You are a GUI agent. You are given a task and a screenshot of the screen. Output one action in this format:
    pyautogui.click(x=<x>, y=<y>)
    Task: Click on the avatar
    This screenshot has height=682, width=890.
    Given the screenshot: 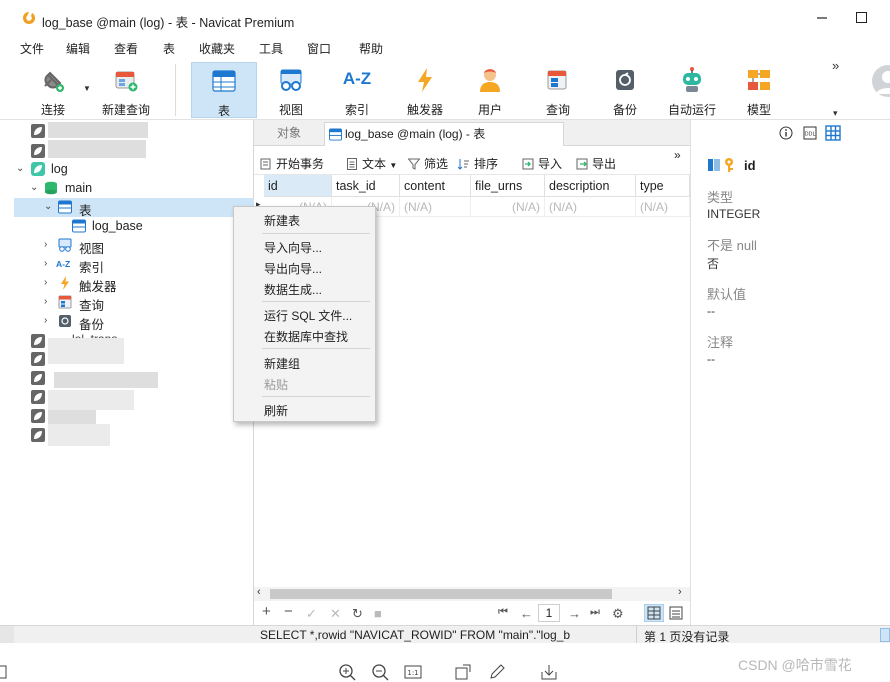 What is the action you would take?
    pyautogui.click(x=878, y=81)
    